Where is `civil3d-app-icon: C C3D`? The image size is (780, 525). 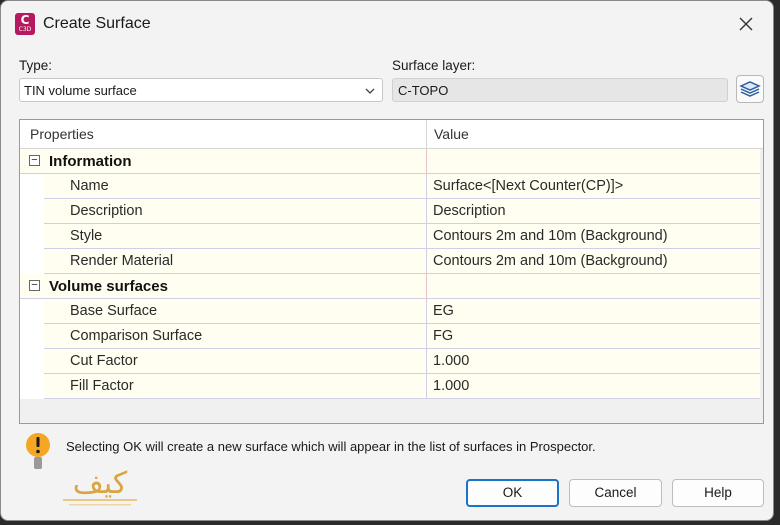
civil3d-app-icon: C C3D is located at coordinates (25, 24).